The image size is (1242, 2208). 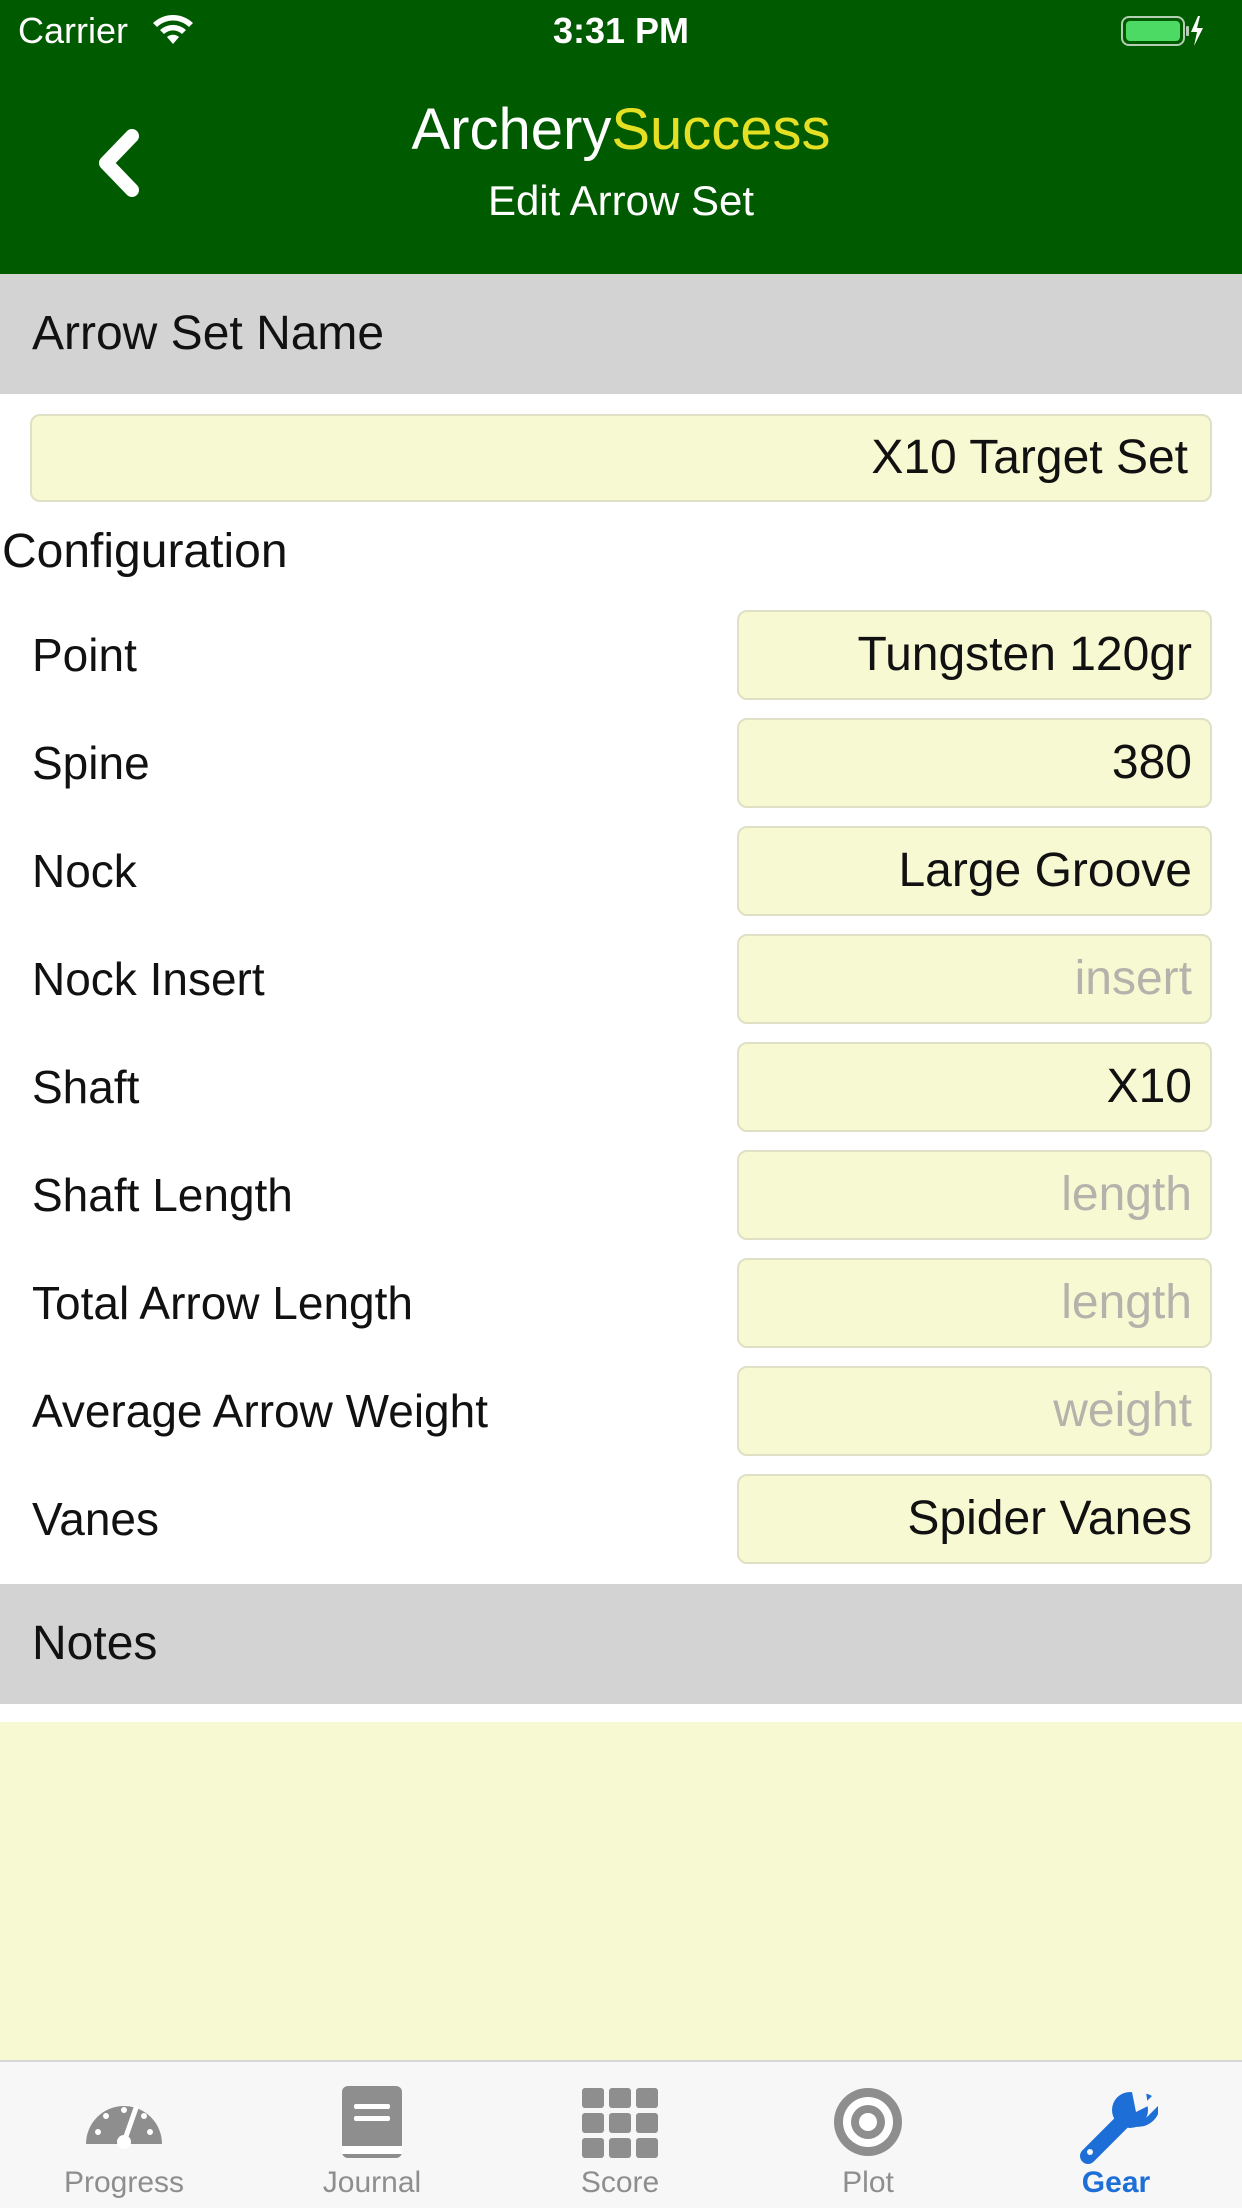 I want to click on tab-gear: Gear, so click(x=1116, y=2135).